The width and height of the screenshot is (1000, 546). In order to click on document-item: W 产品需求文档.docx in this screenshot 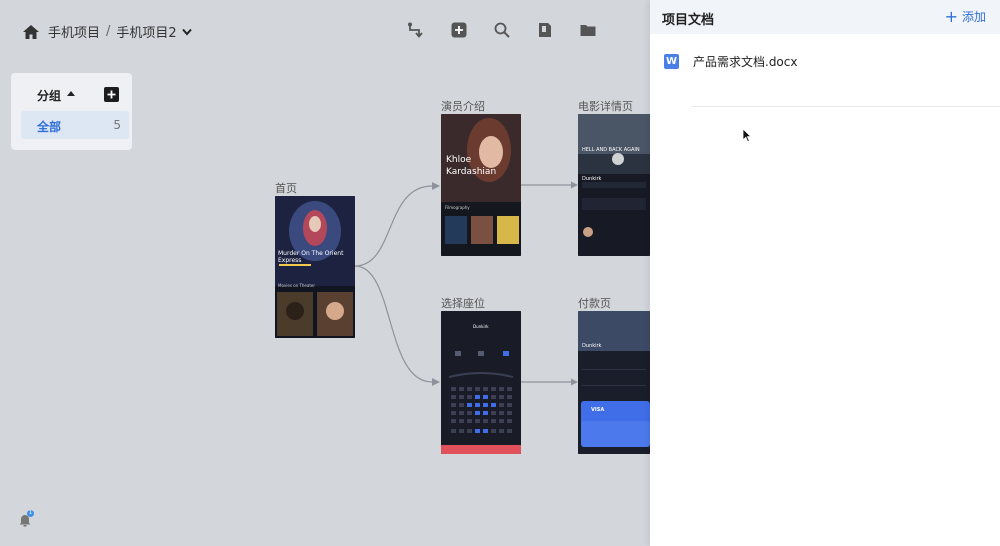, I will do `click(730, 61)`.